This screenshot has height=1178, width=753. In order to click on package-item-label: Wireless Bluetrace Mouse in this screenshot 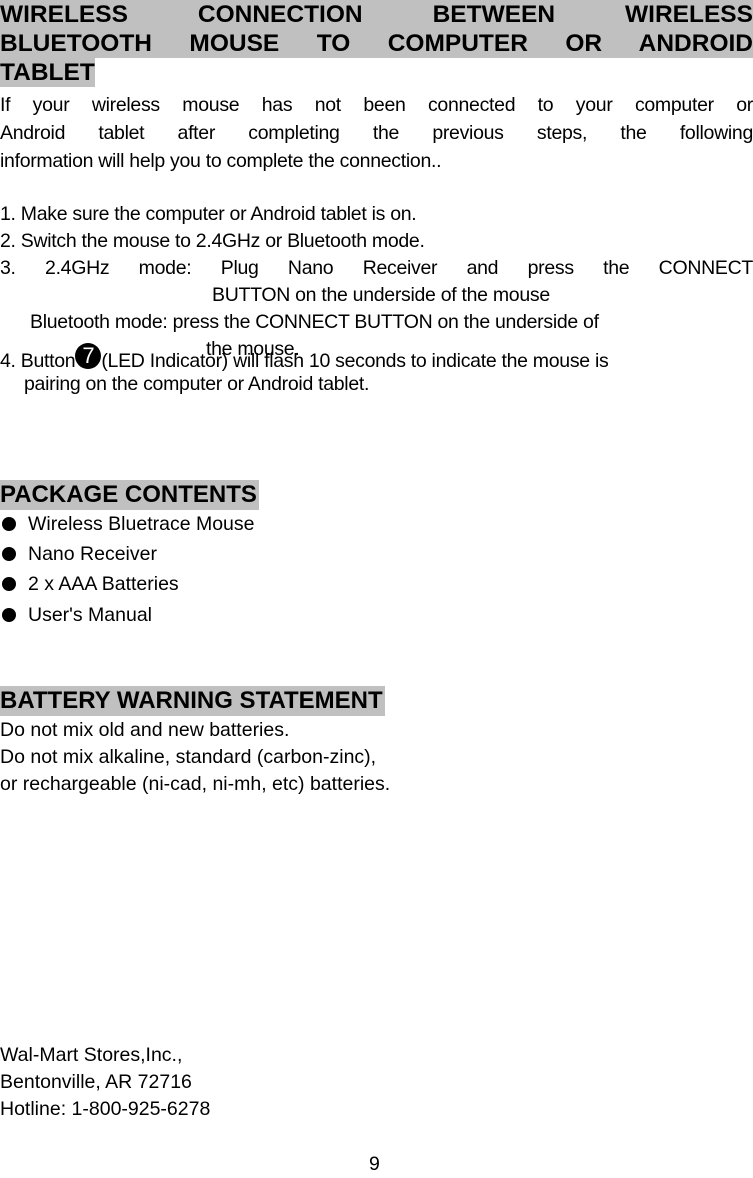, I will do `click(141, 524)`.